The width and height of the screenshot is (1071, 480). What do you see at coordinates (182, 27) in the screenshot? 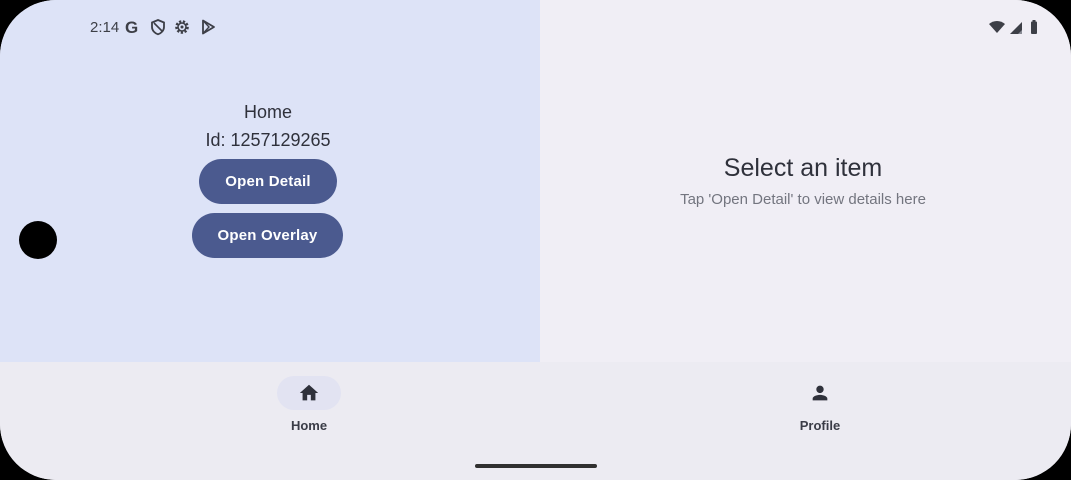
I see `settings-gear-icon` at bounding box center [182, 27].